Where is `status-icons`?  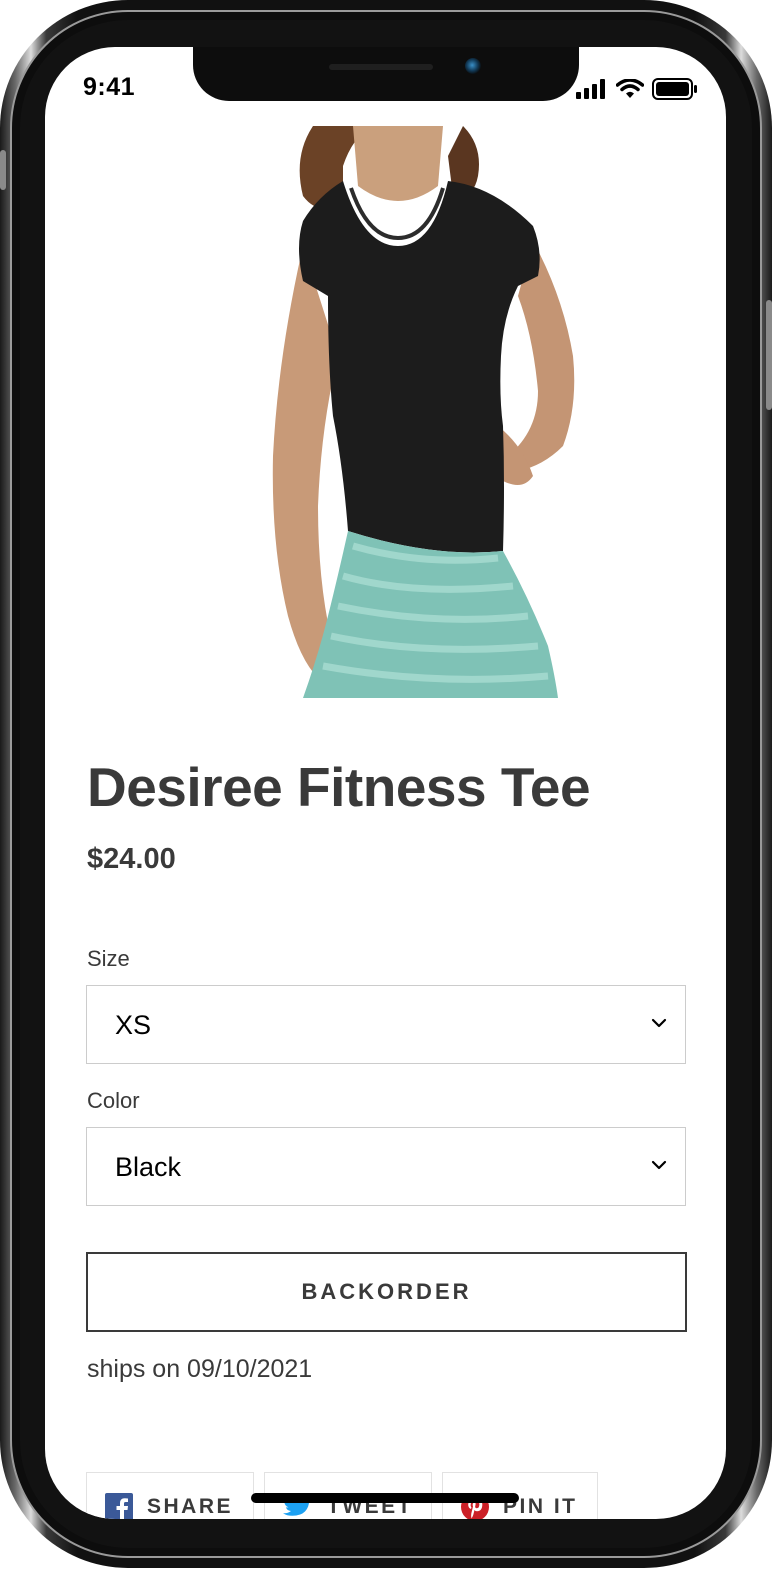 status-icons is located at coordinates (637, 89).